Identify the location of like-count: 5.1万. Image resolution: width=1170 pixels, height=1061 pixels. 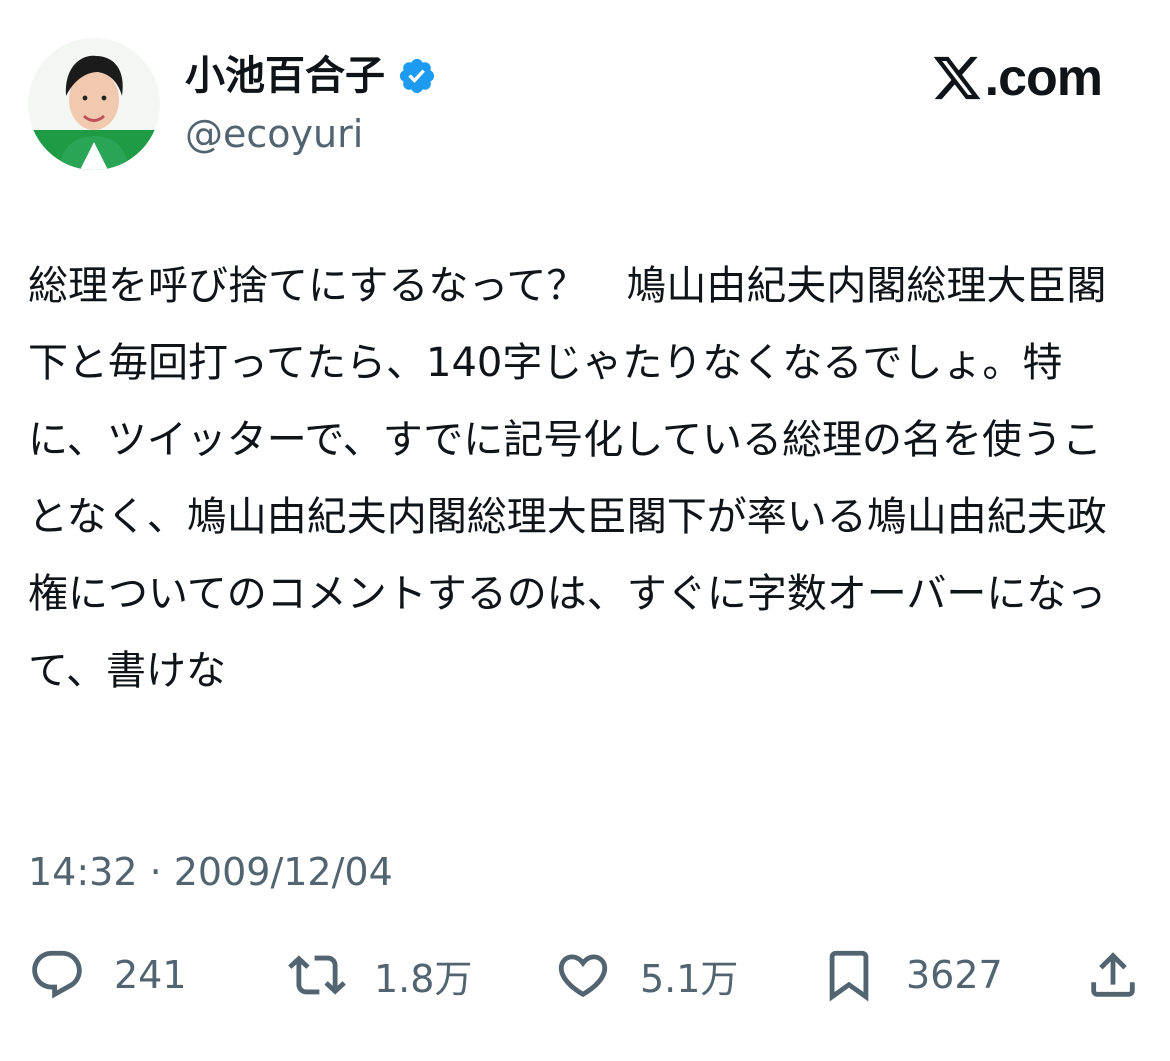
(689, 978).